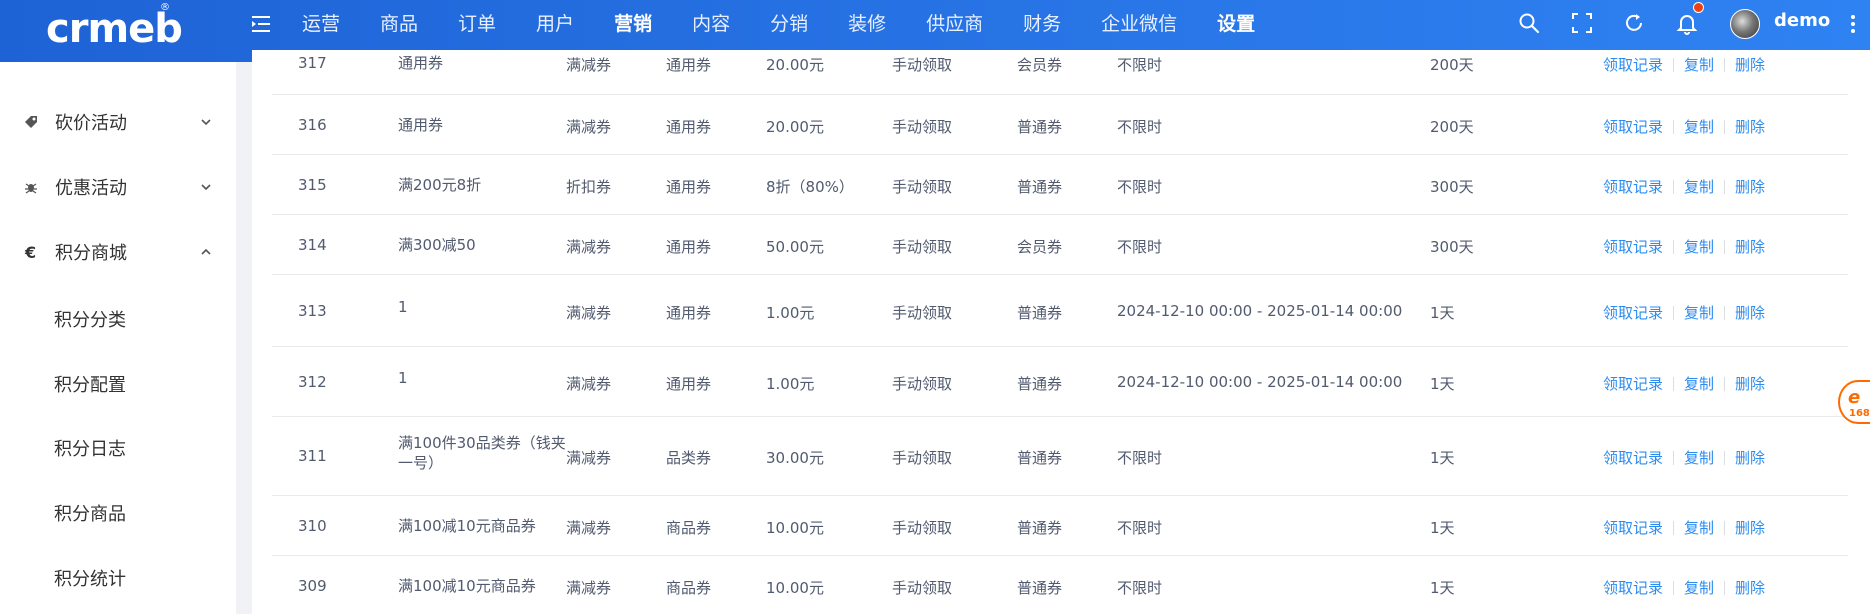 Image resolution: width=1870 pixels, height=614 pixels. I want to click on sidebar-group-points-mall: € 积分商城, so click(118, 252).